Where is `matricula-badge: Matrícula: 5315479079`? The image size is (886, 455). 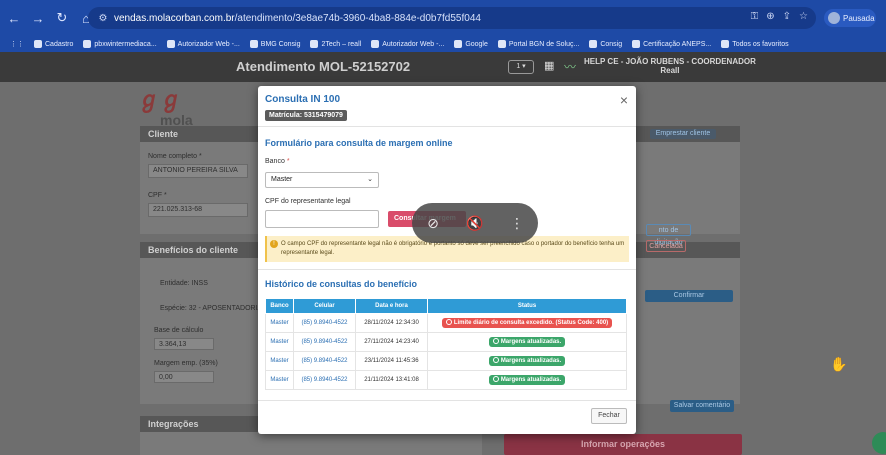 matricula-badge: Matrícula: 5315479079 is located at coordinates (306, 115).